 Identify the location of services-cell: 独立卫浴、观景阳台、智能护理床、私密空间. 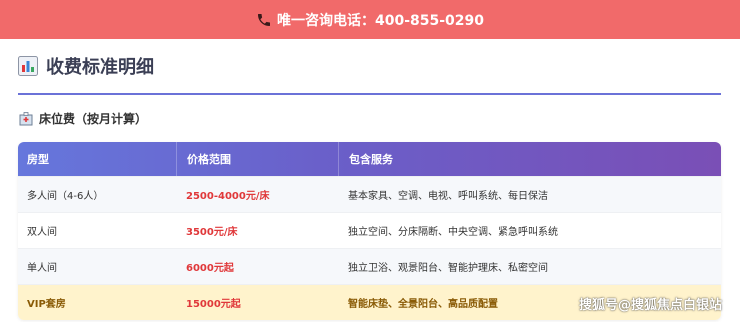
(448, 268).